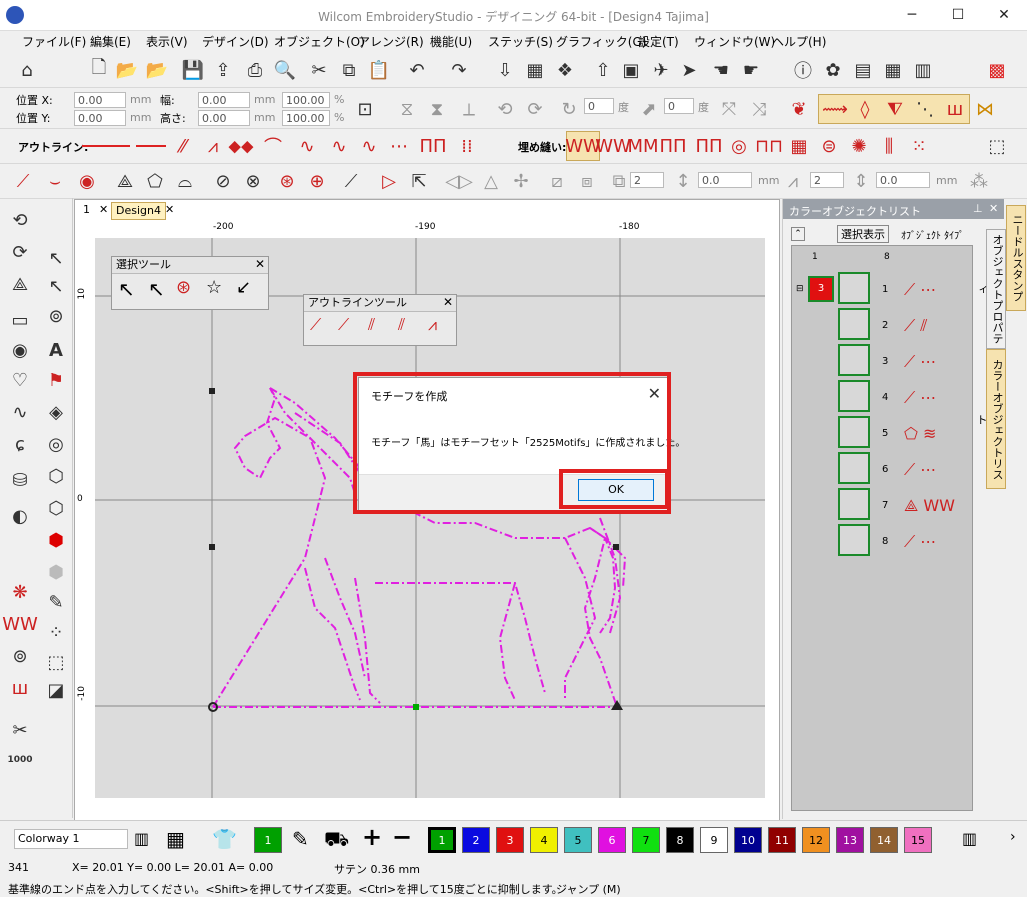 The height and width of the screenshot is (897, 1027). Describe the element at coordinates (672, 146) in the screenshot. I see `fill-column-icon: ΠΠ` at that location.